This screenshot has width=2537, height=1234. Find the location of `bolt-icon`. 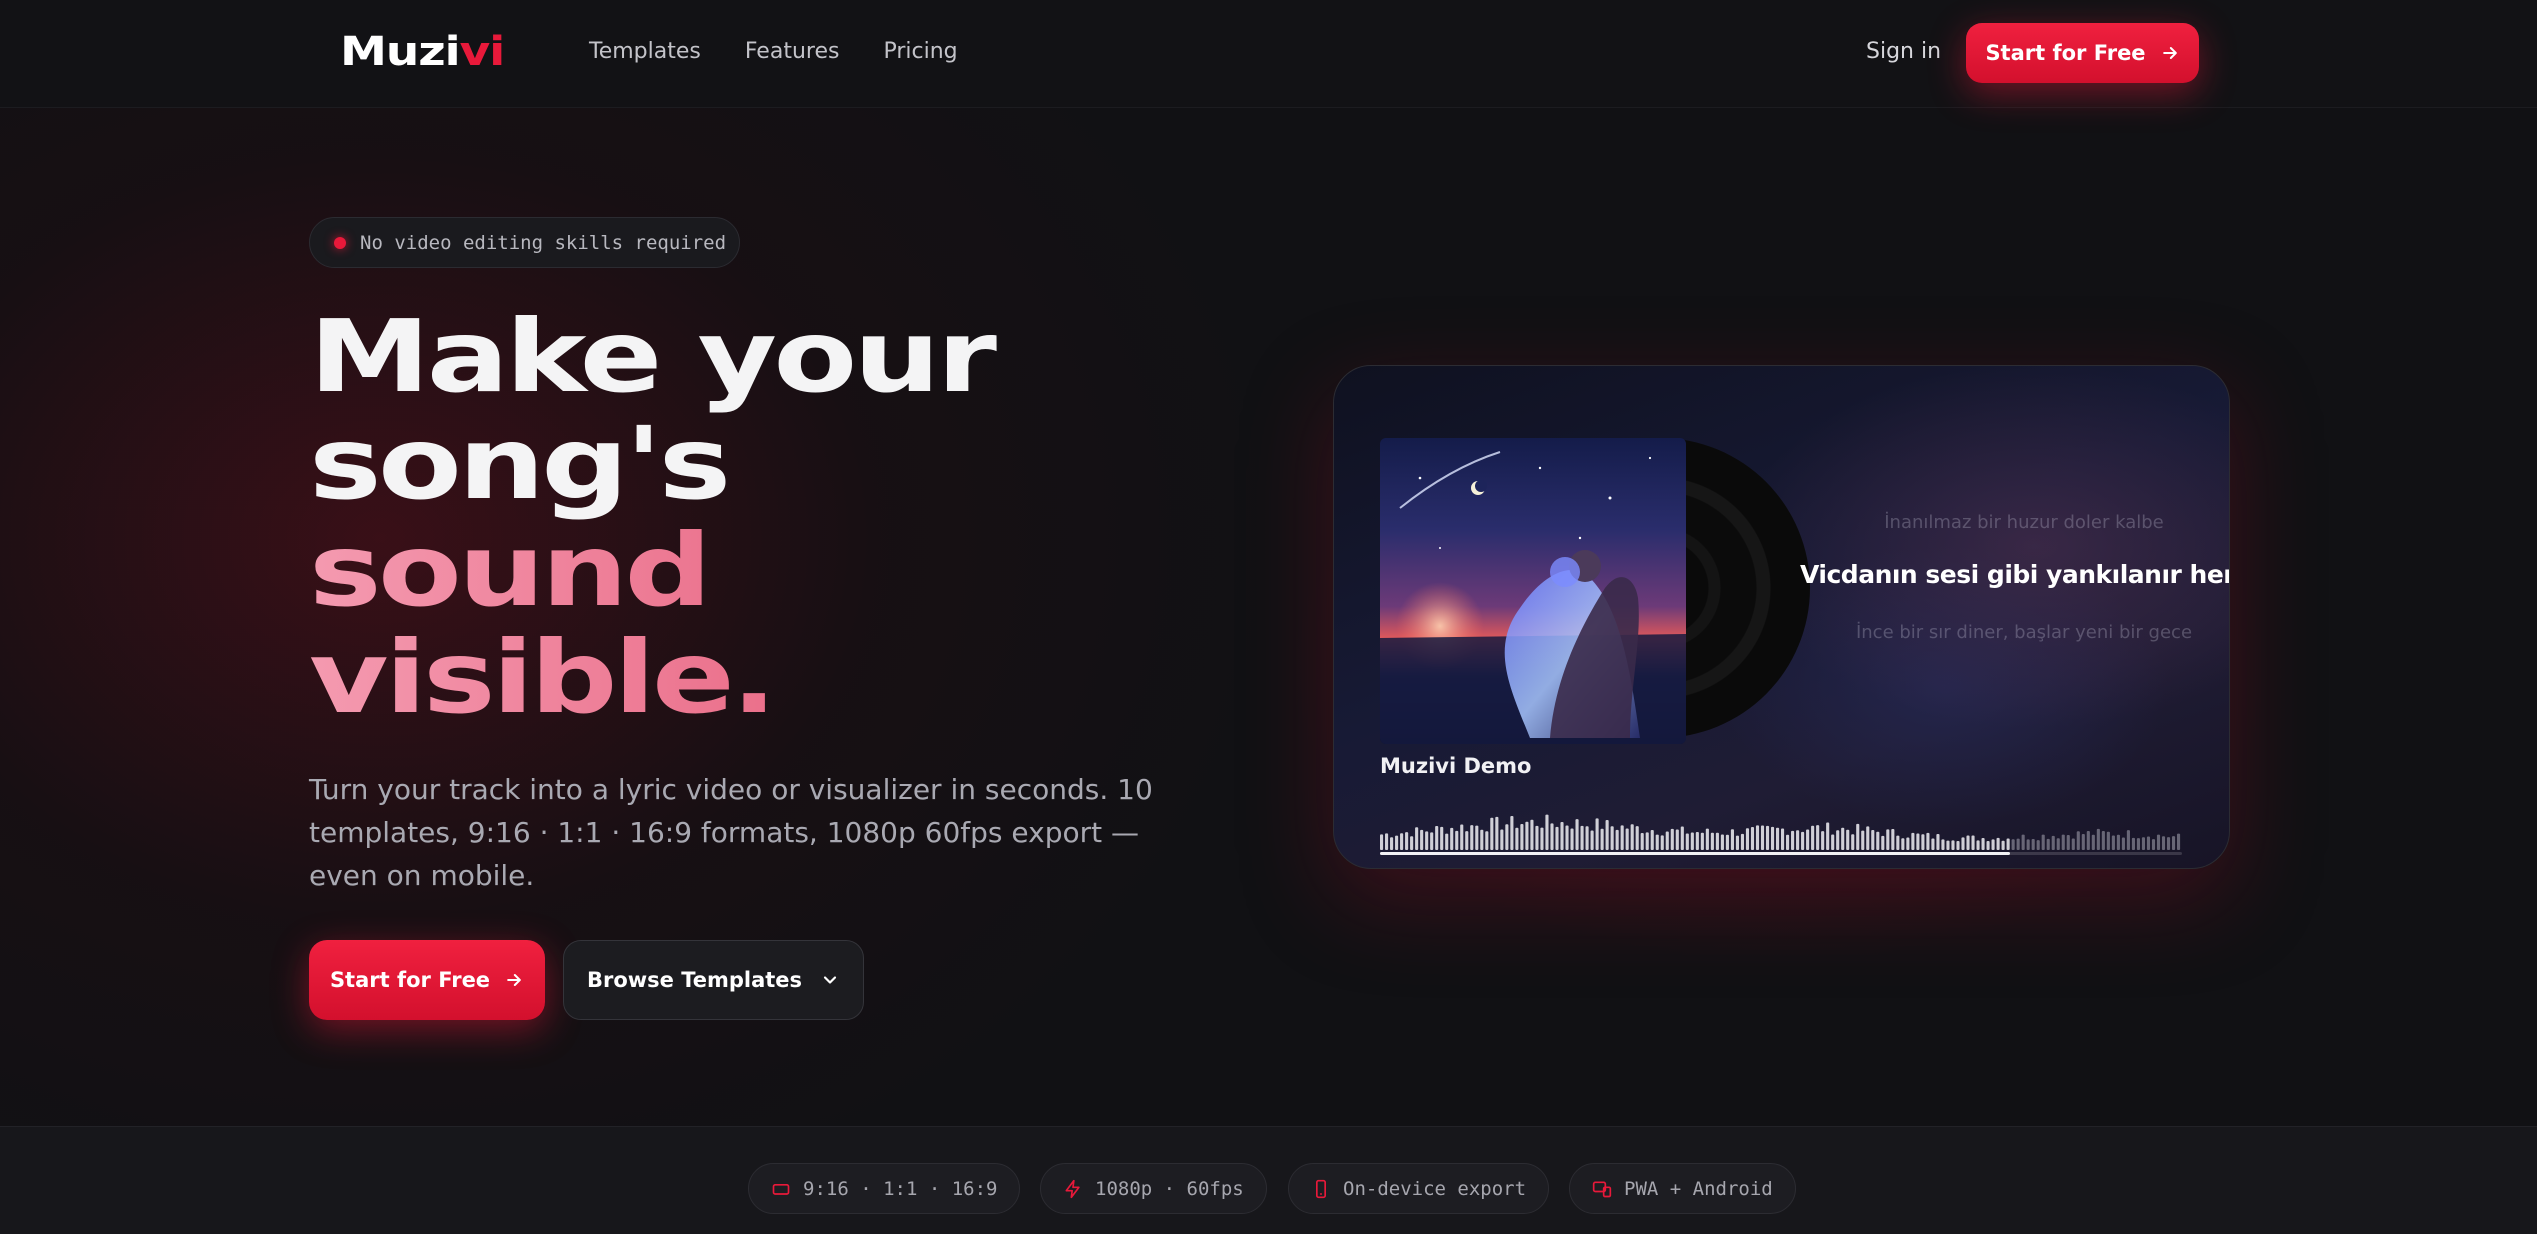

bolt-icon is located at coordinates (1072, 1188).